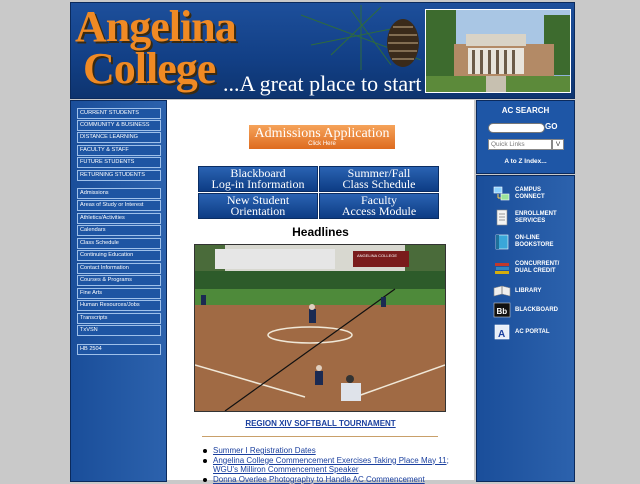 The image size is (640, 484). Describe the element at coordinates (333, 451) in the screenshot. I see `news-item: Summer I Registration Dates` at that location.